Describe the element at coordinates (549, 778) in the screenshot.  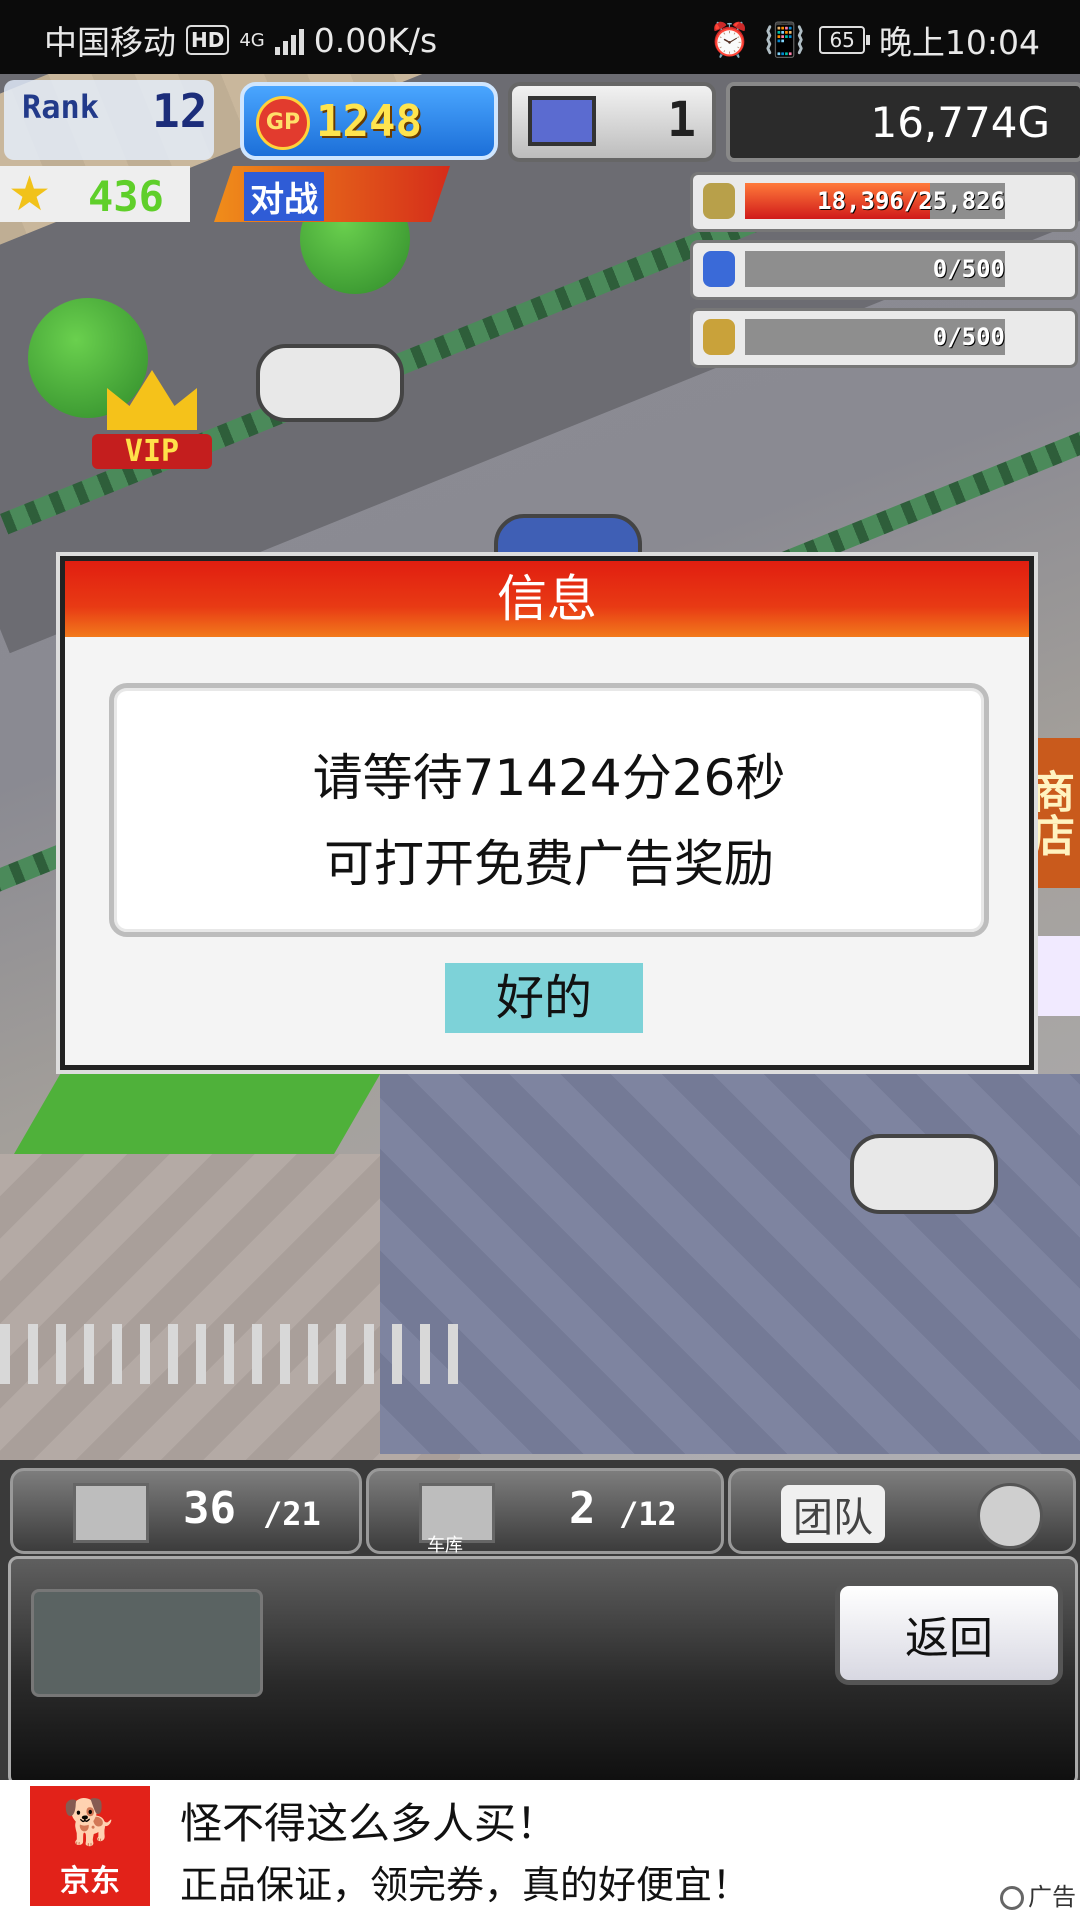
I see `dialog-message-line1: 请等待71424分26秒` at that location.